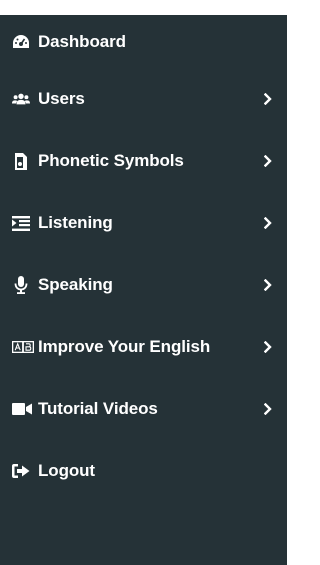 This screenshot has width=320, height=565. I want to click on sidebar-item-label: Improve Your English, so click(124, 346).